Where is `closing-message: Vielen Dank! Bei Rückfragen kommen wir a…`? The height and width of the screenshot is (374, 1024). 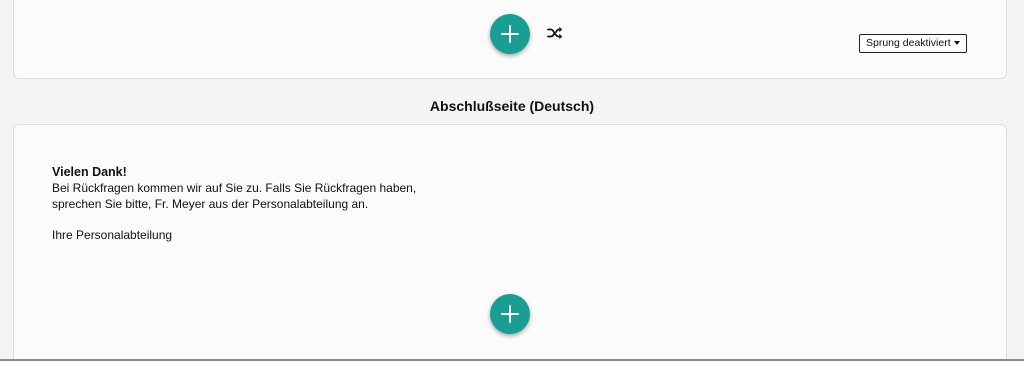 closing-message: Vielen Dank! Bei Rückfragen kommen wir a… is located at coordinates (234, 203).